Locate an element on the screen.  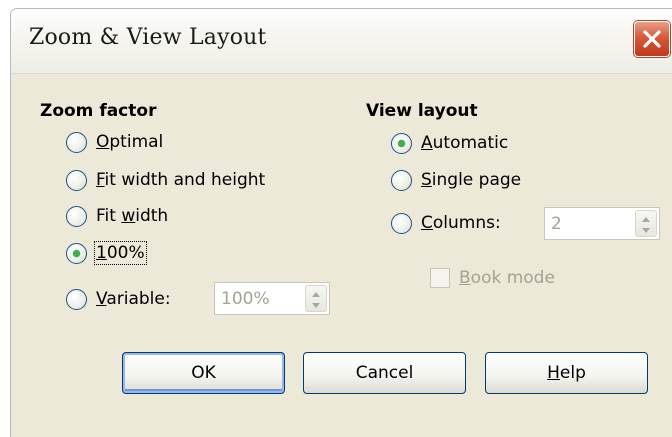
zoom-variable-value: 100% is located at coordinates (245, 299).